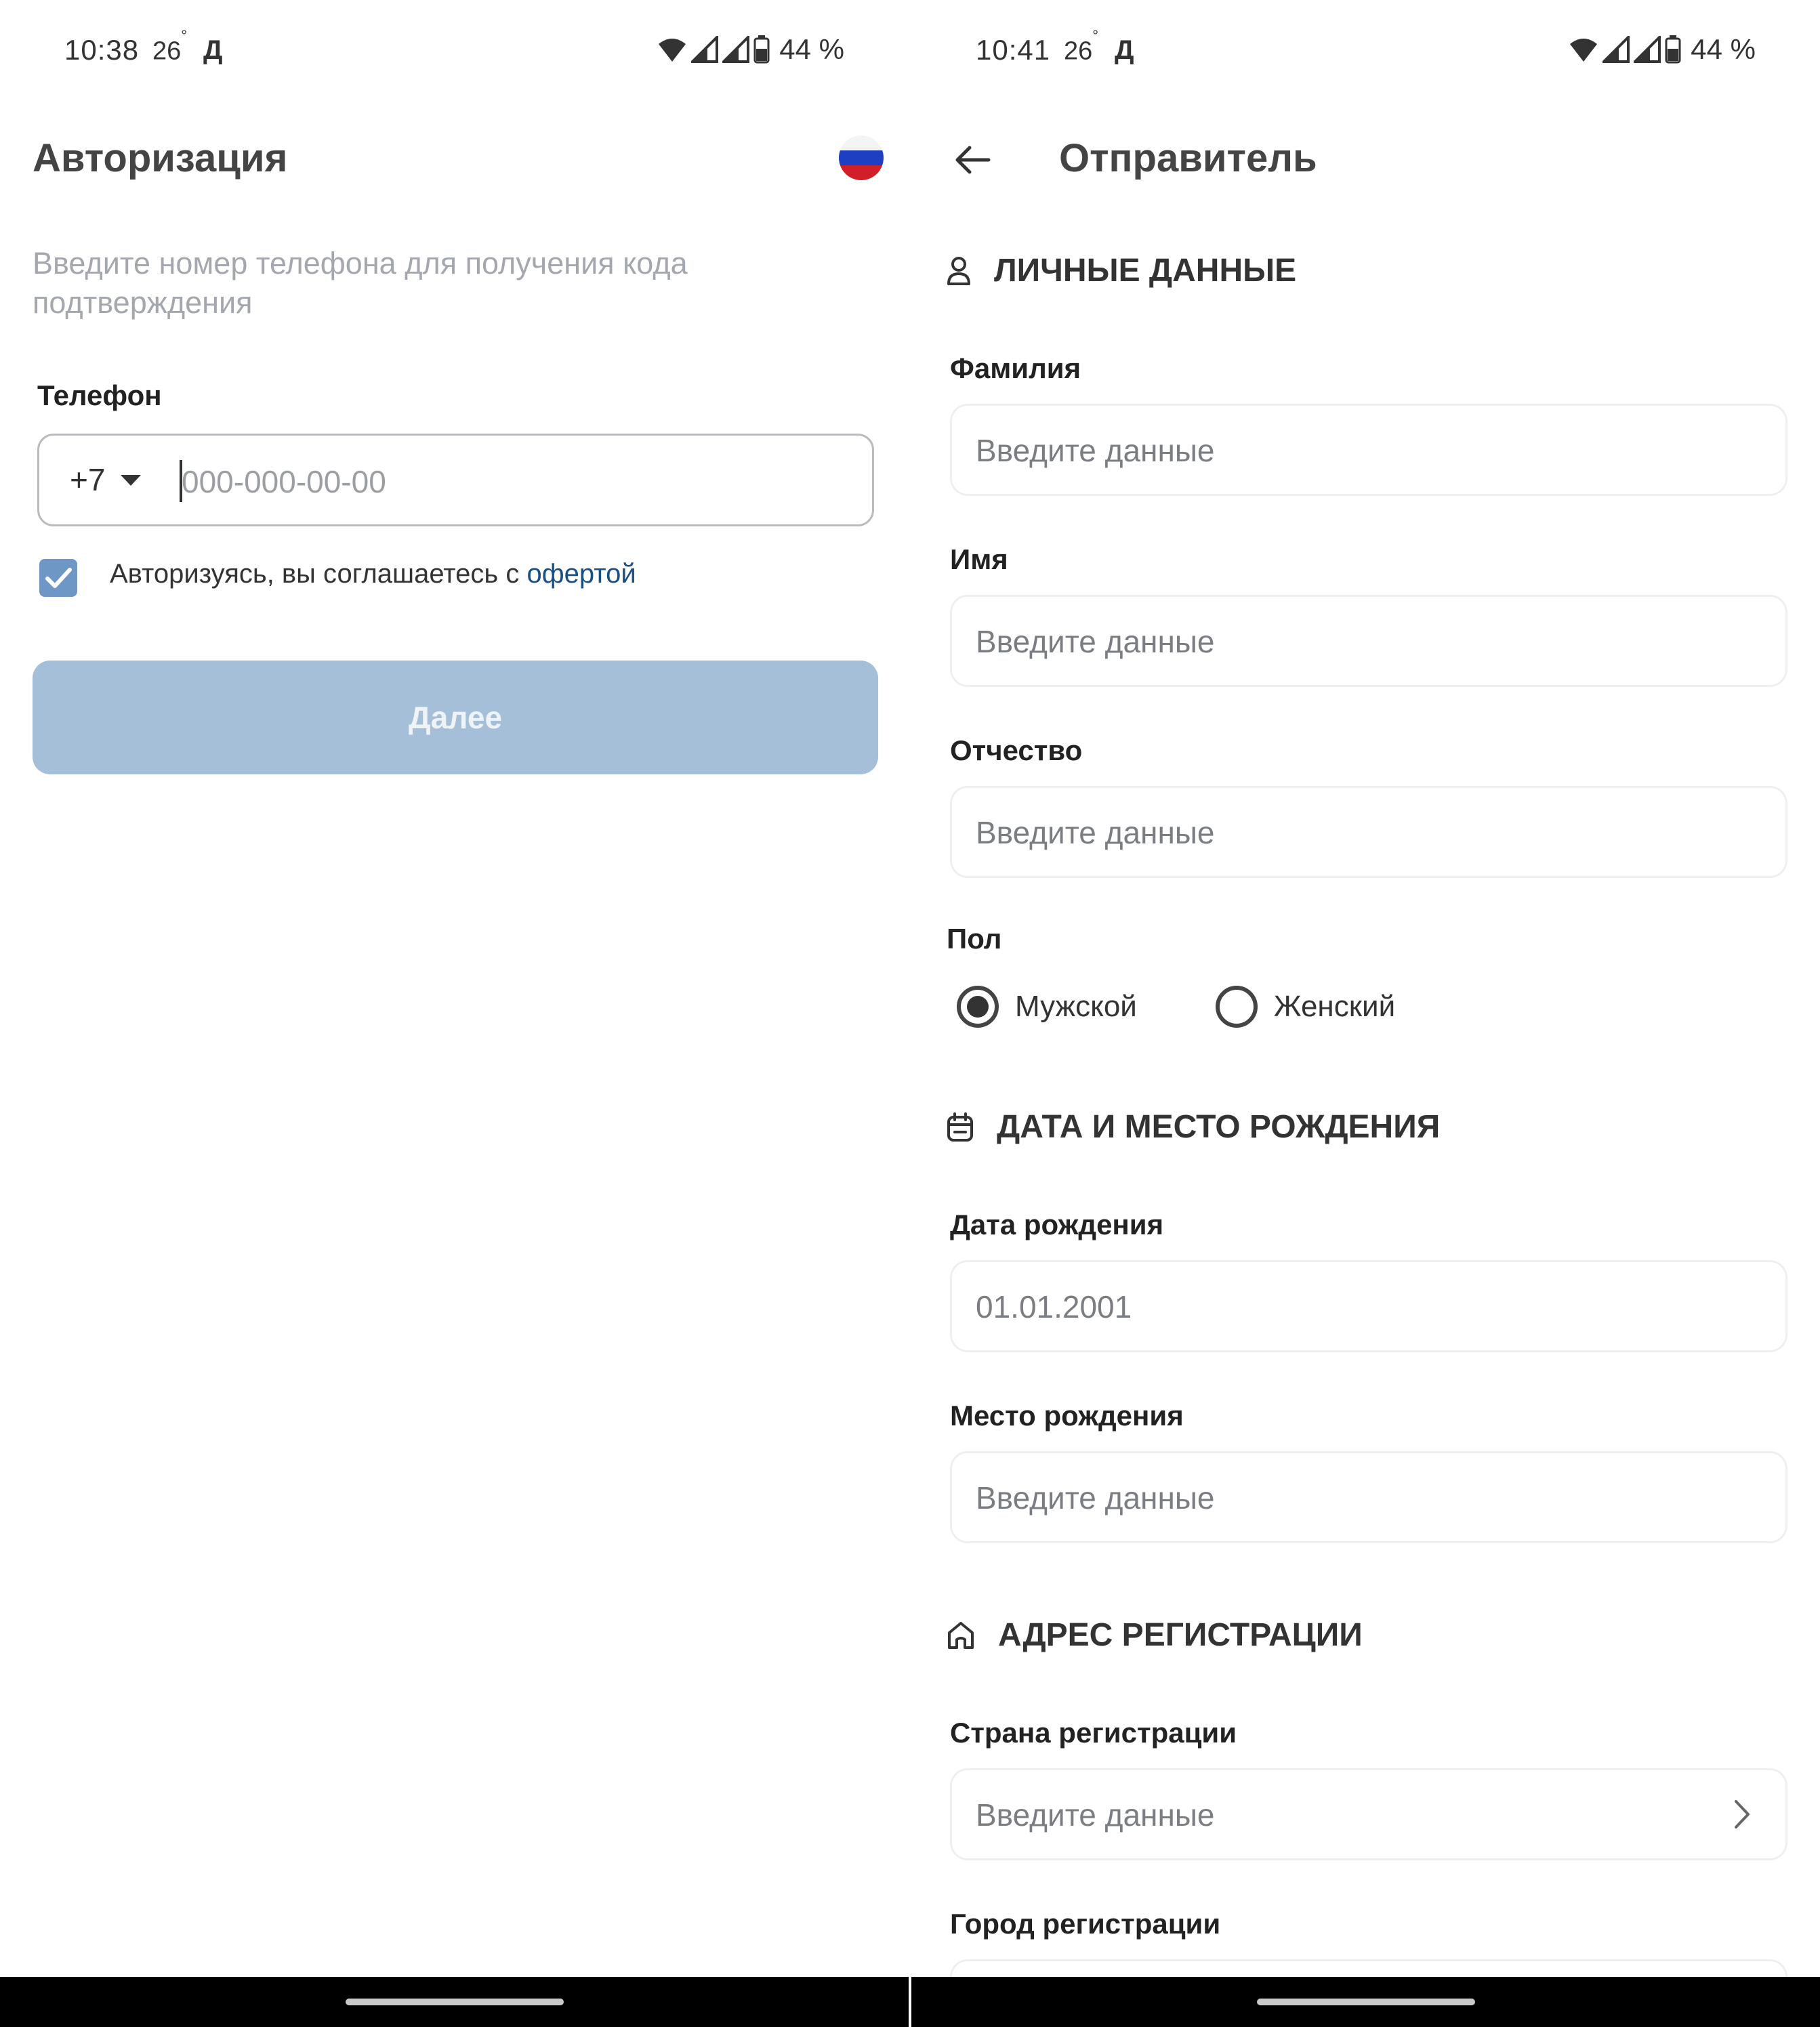 This screenshot has height=2027, width=1820. What do you see at coordinates (1076, 1007) in the screenshot?
I see `radio-label: Мужской` at bounding box center [1076, 1007].